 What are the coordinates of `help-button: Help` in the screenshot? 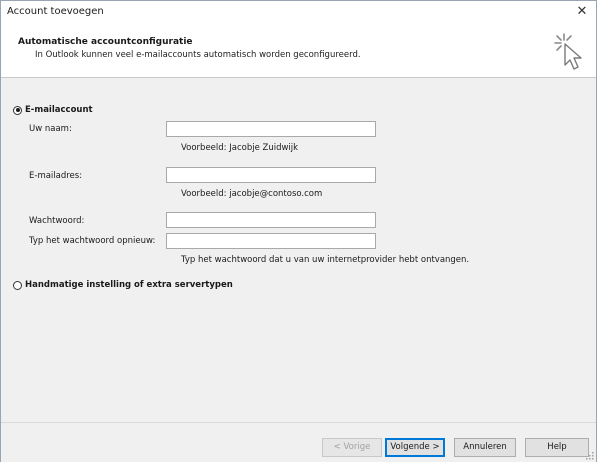 It's located at (557, 447).